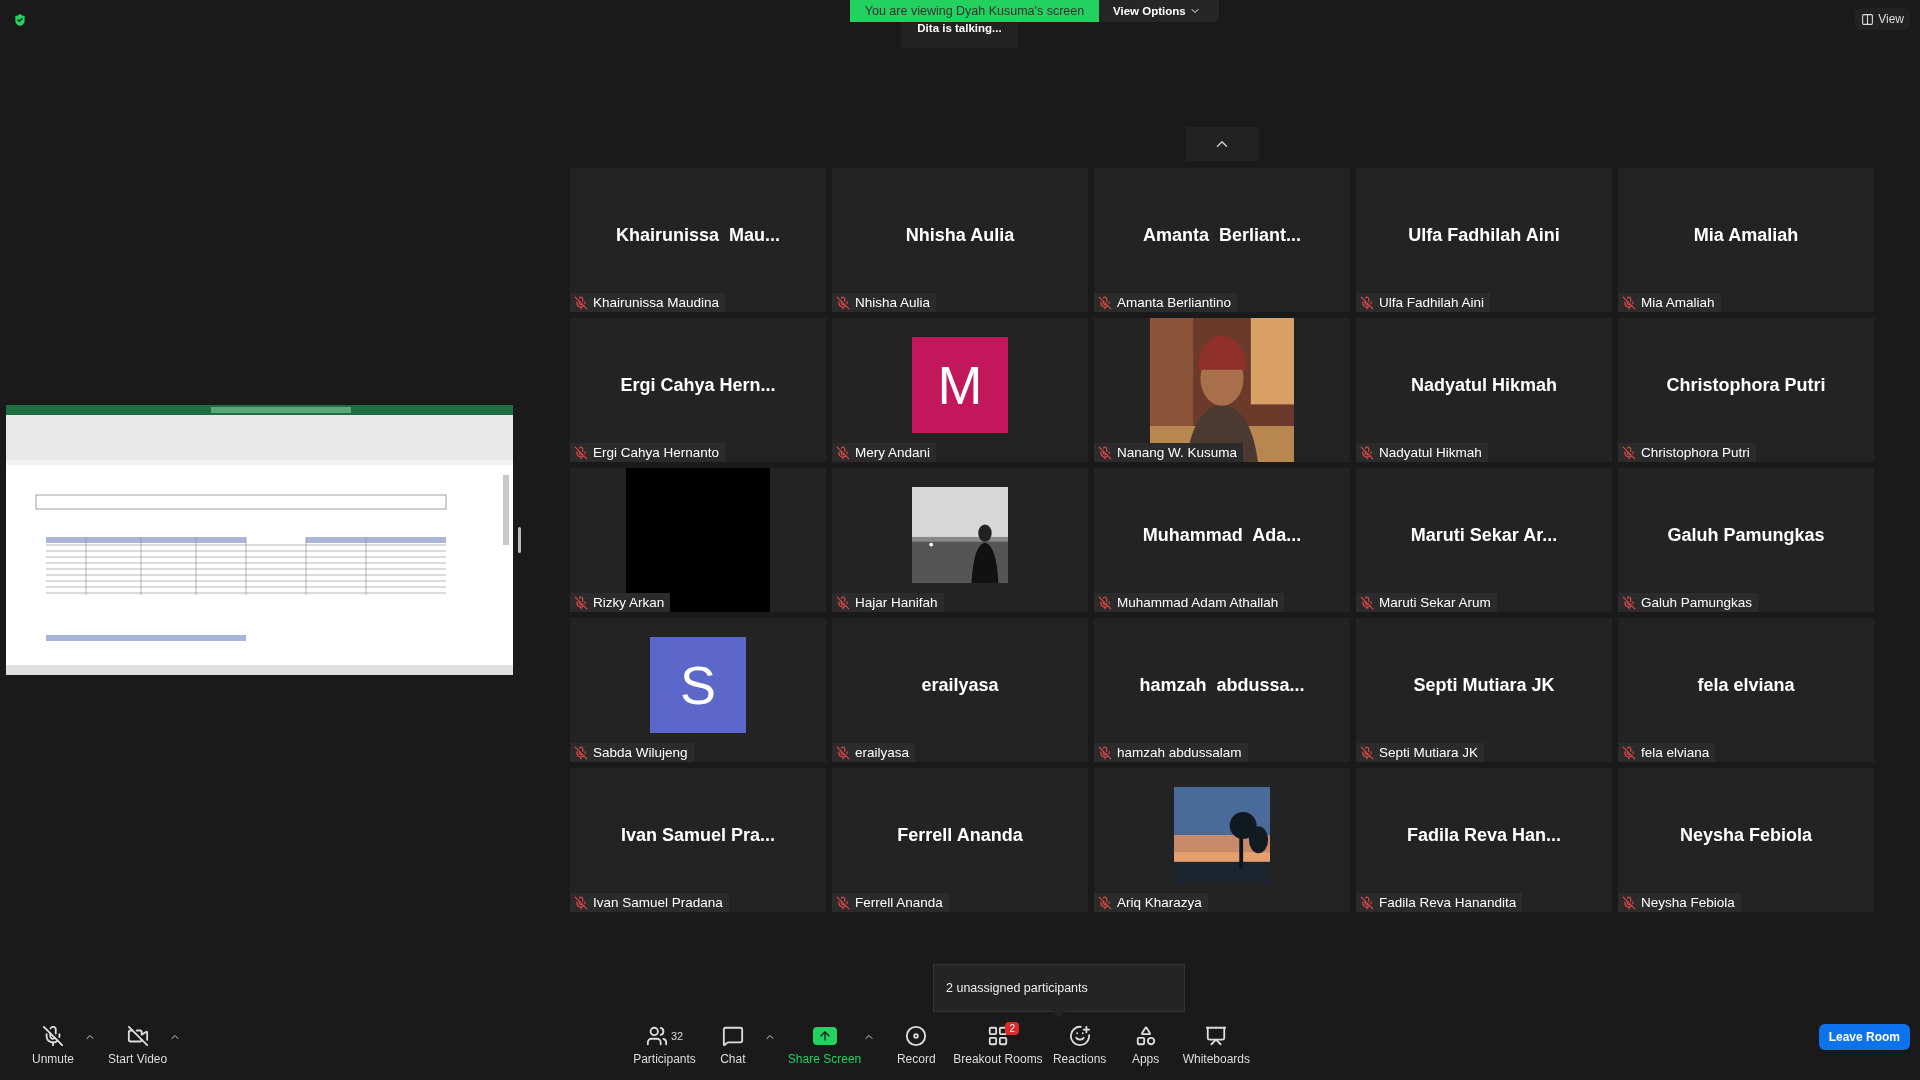  Describe the element at coordinates (899, 902) in the screenshot. I see `participant-label: Ferrell Ananda` at that location.